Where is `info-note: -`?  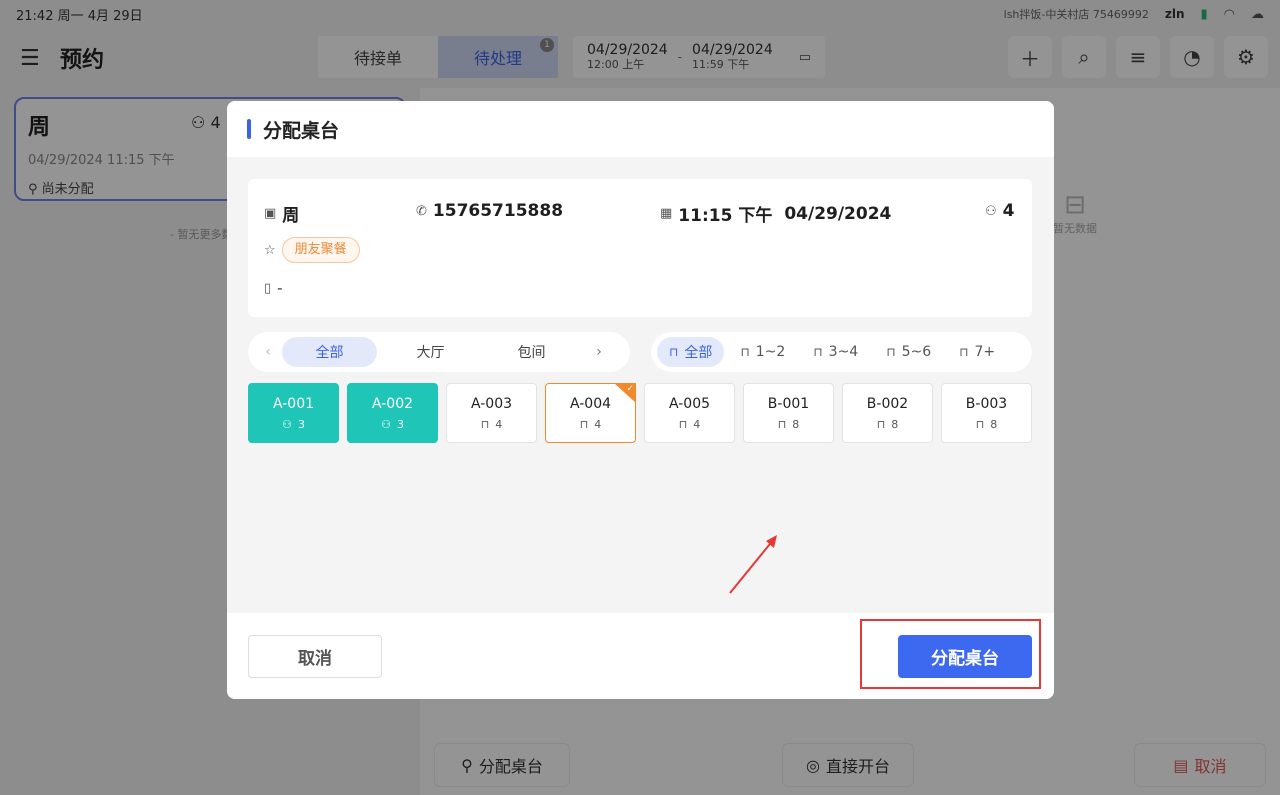
info-note: - is located at coordinates (280, 288).